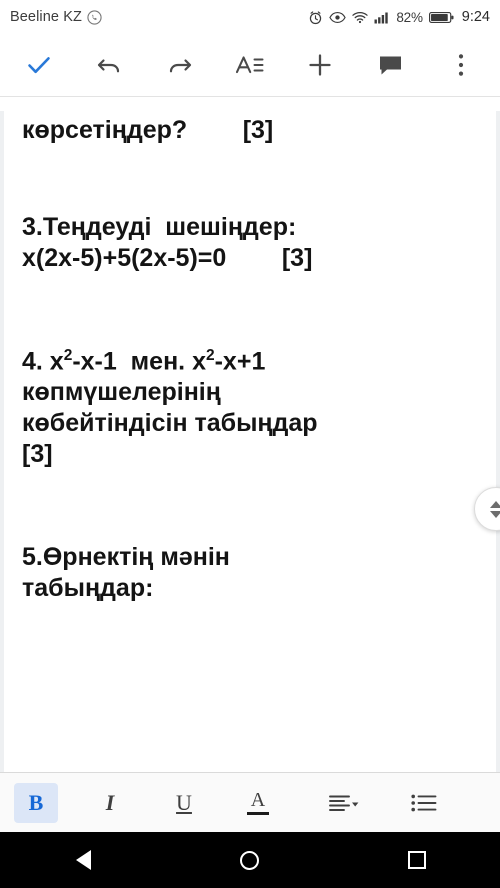 The image size is (500, 888). What do you see at coordinates (109, 65) in the screenshot?
I see `undo-button` at bounding box center [109, 65].